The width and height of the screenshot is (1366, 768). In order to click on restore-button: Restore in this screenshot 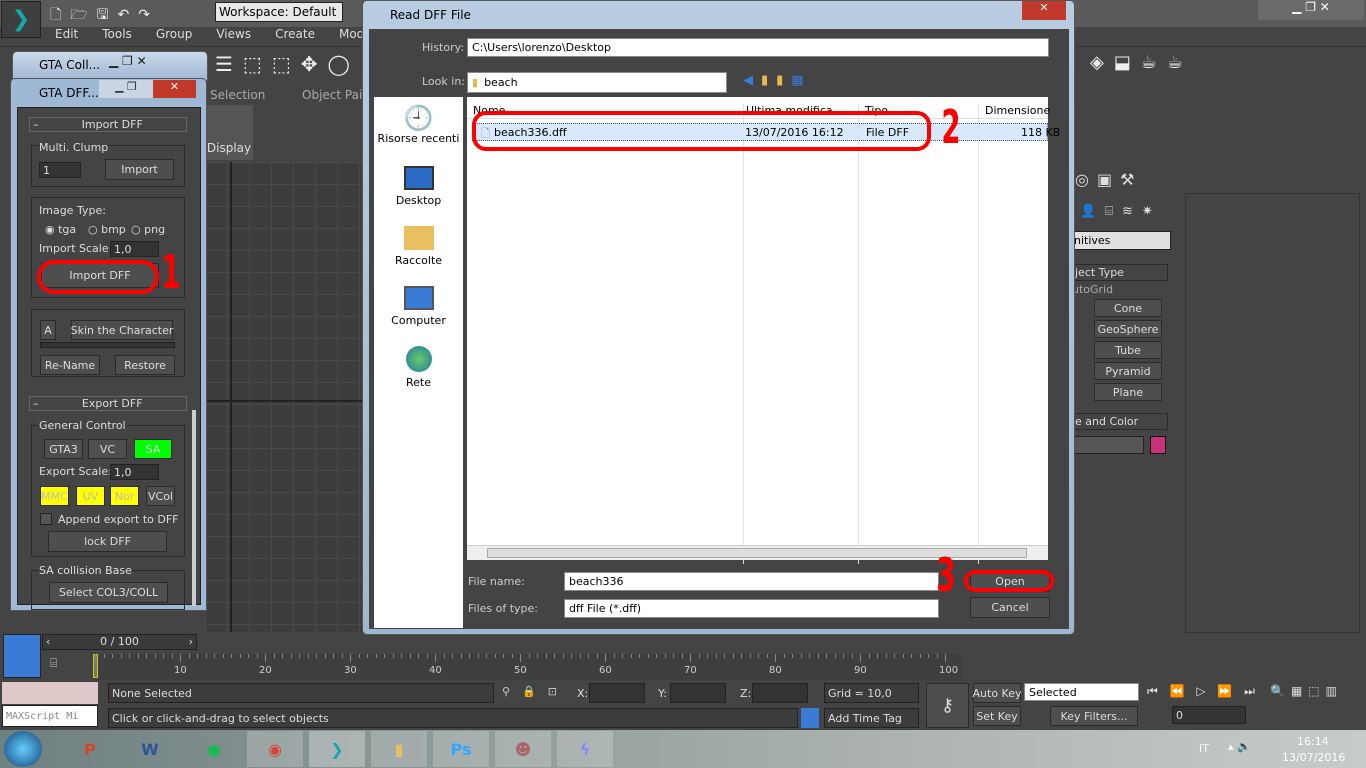, I will do `click(145, 365)`.